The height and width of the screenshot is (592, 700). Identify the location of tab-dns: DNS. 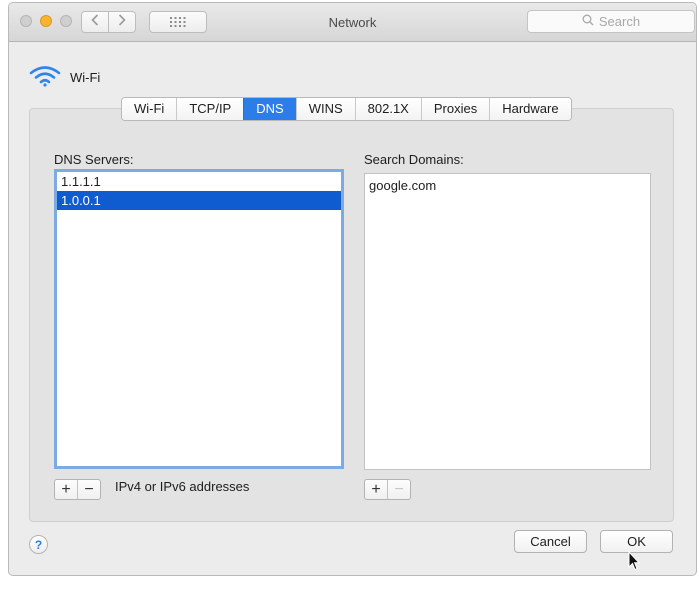
(269, 109).